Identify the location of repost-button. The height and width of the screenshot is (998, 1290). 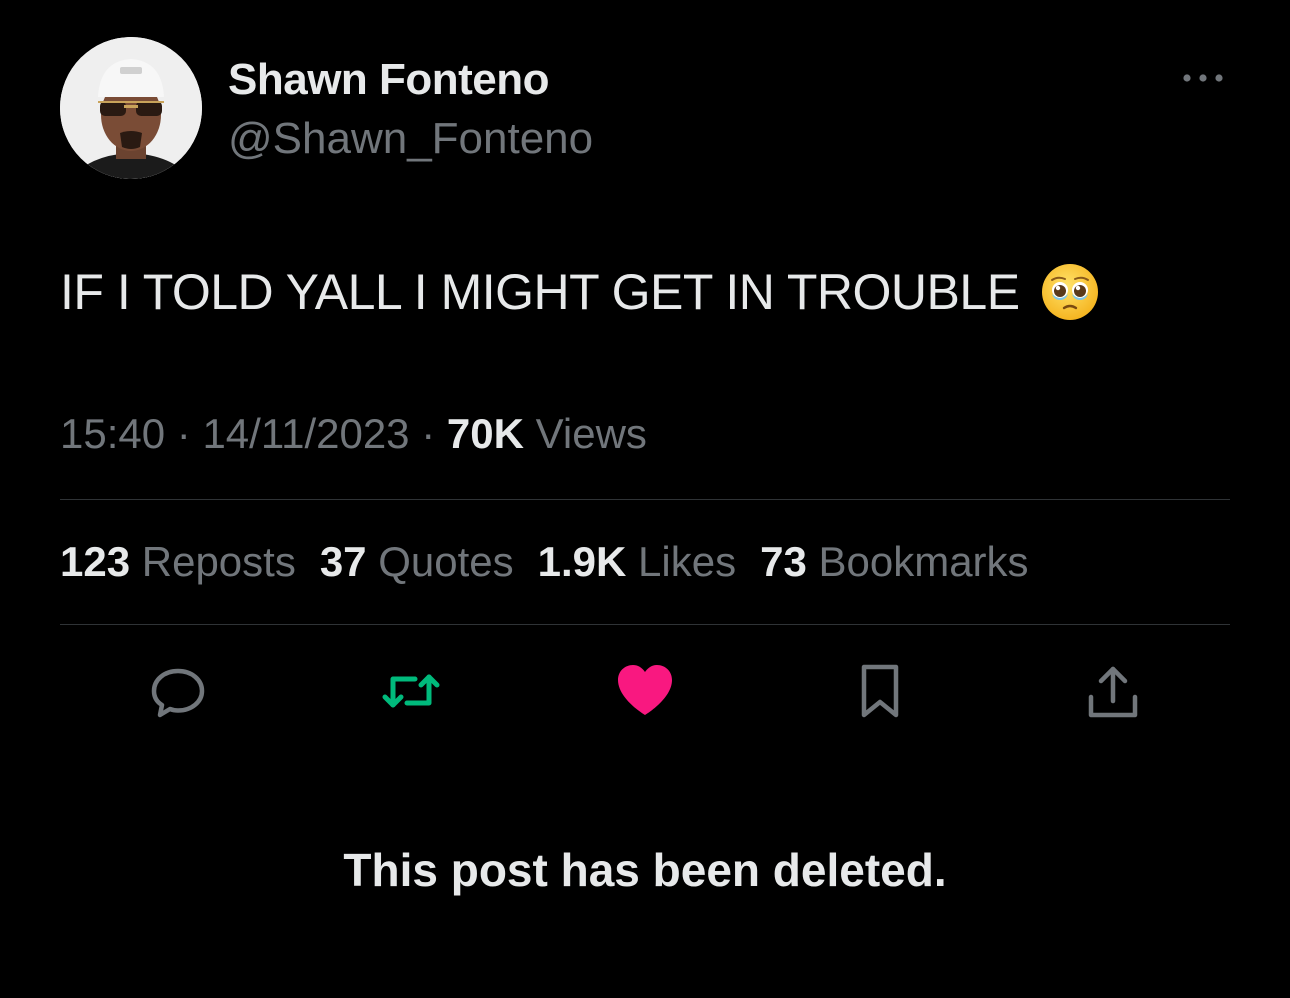
(411, 693).